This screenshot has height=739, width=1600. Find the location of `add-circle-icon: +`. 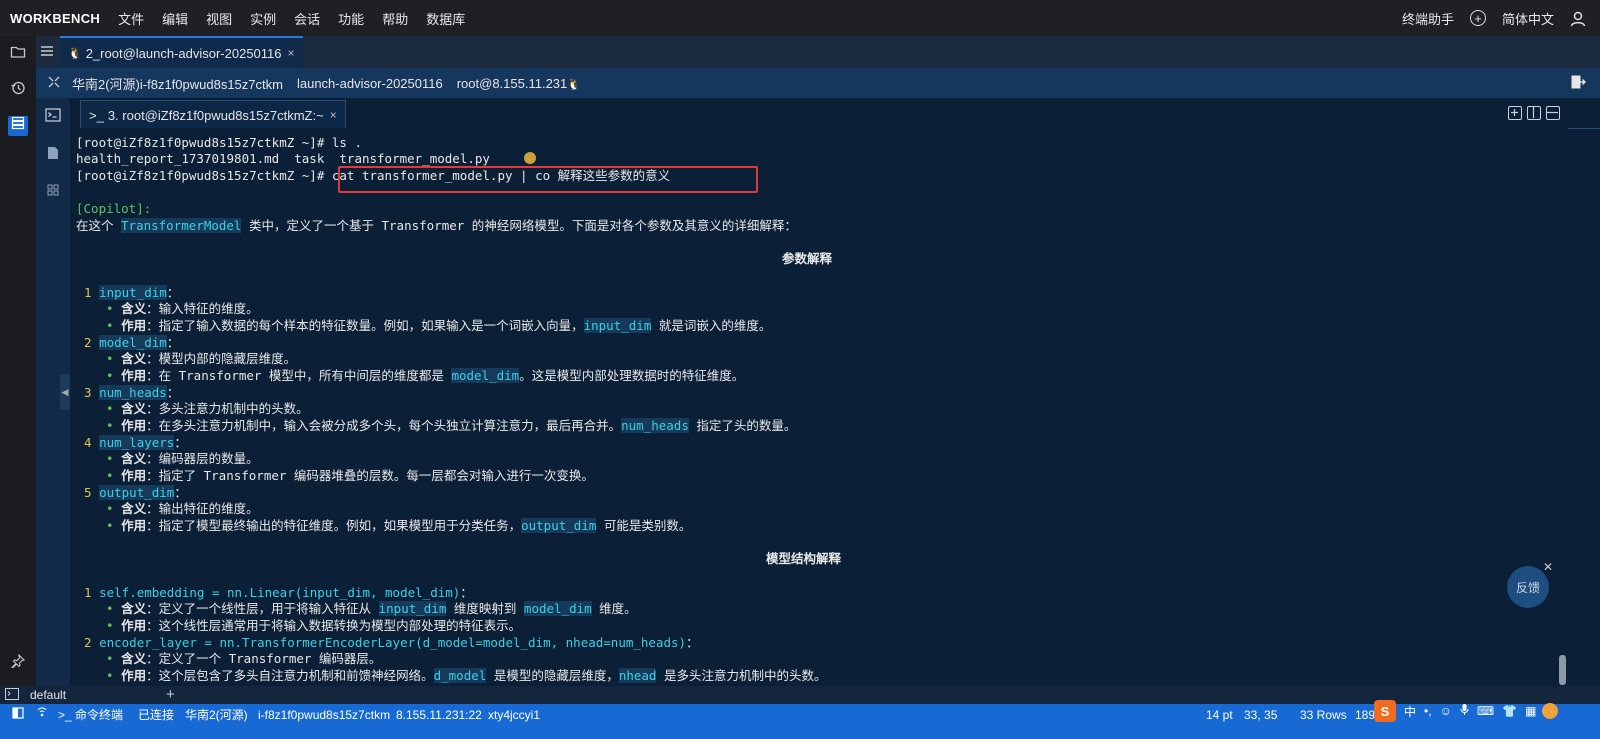

add-circle-icon: + is located at coordinates (1477, 18).